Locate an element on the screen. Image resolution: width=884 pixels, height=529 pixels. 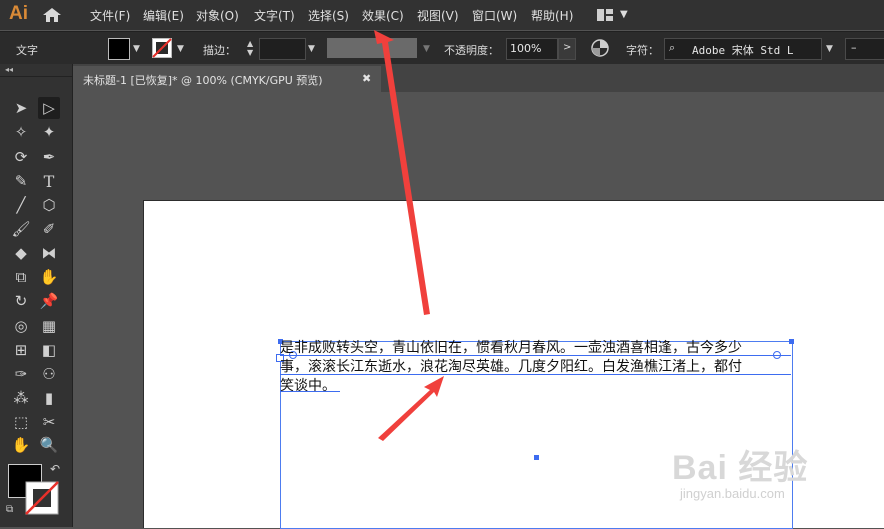
font-family-dropdown: ⌕ Adobe 宋体 Std L is located at coordinates (743, 49).